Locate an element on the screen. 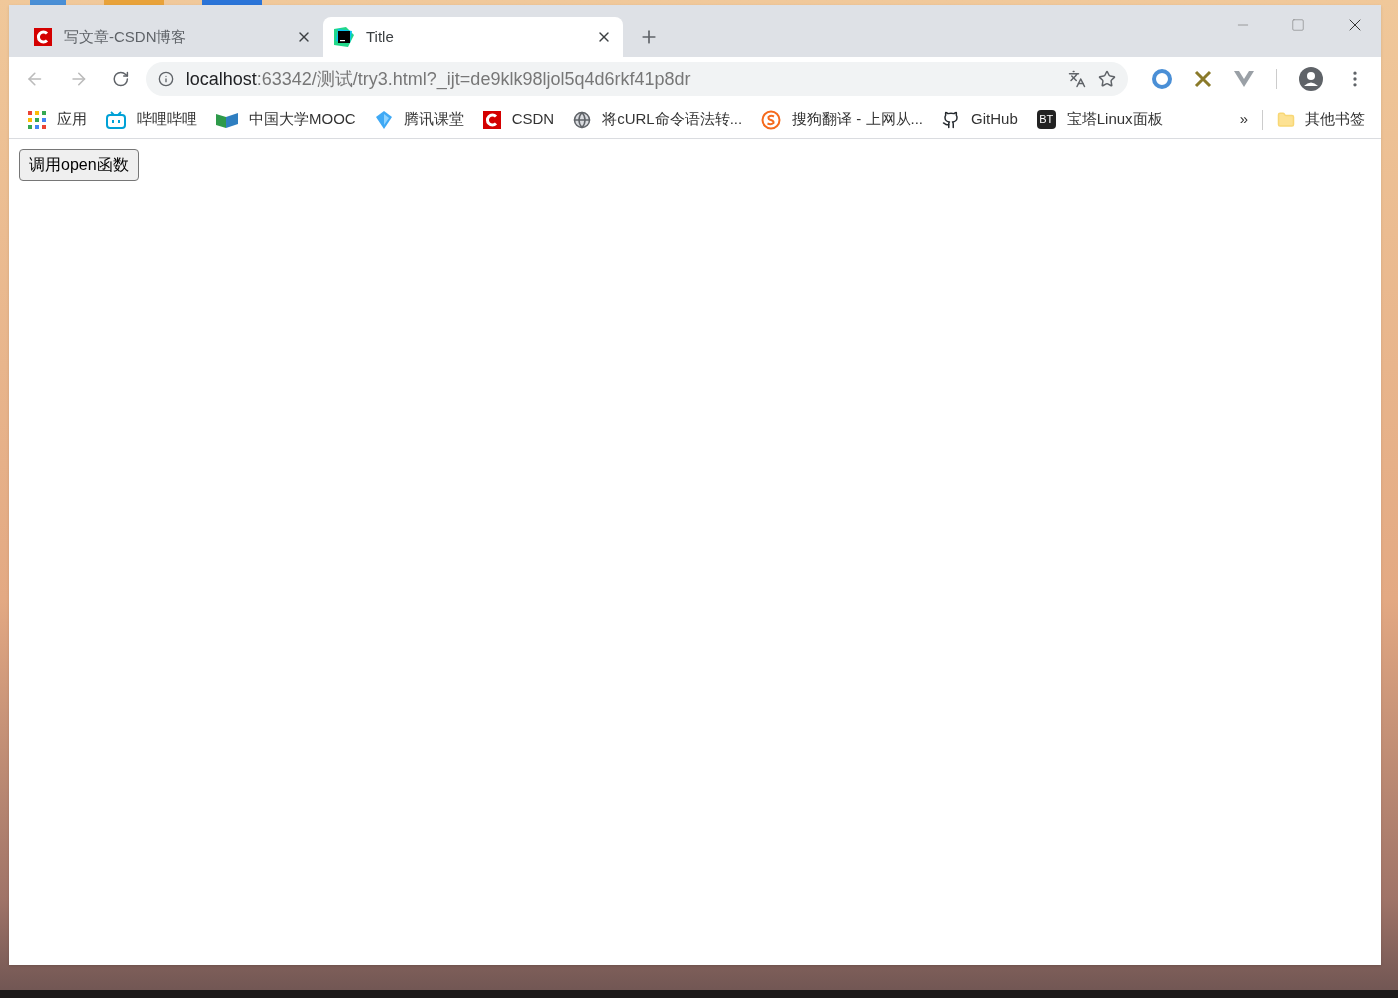  v-extension-icon is located at coordinates (1244, 79).